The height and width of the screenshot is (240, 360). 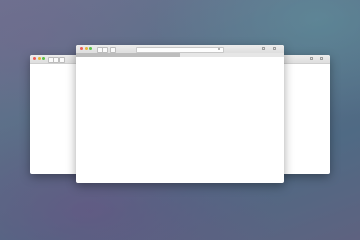 I want to click on tab-bar, so click(x=180, y=55).